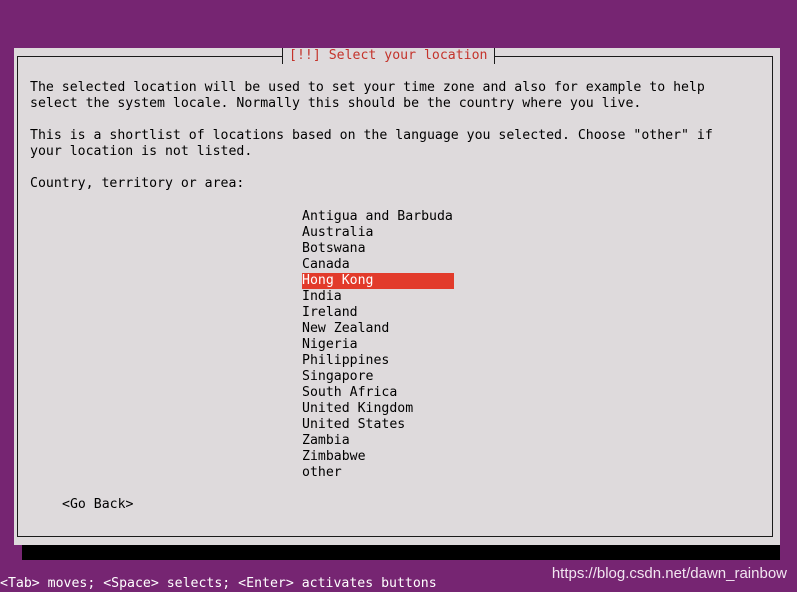 Image resolution: width=797 pixels, height=592 pixels. I want to click on dialog-title: [!!] Select your location, so click(388, 56).